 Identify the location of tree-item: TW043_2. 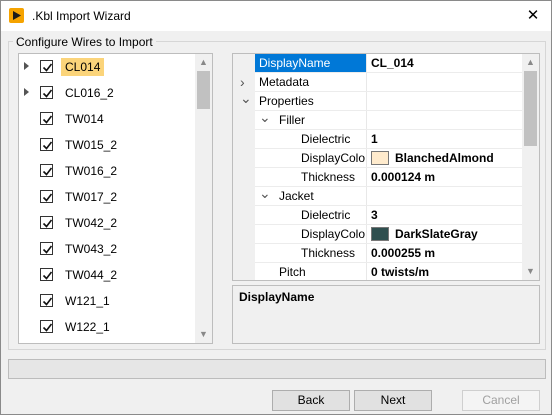
(107, 249).